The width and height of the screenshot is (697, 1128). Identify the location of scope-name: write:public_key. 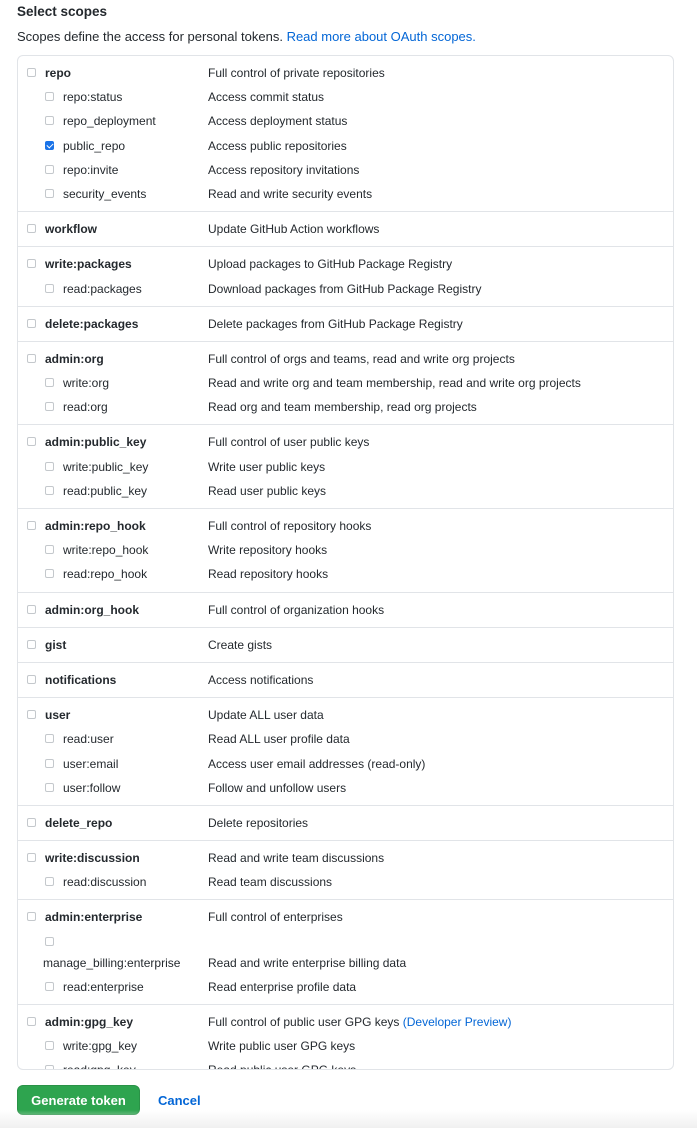
(105, 467).